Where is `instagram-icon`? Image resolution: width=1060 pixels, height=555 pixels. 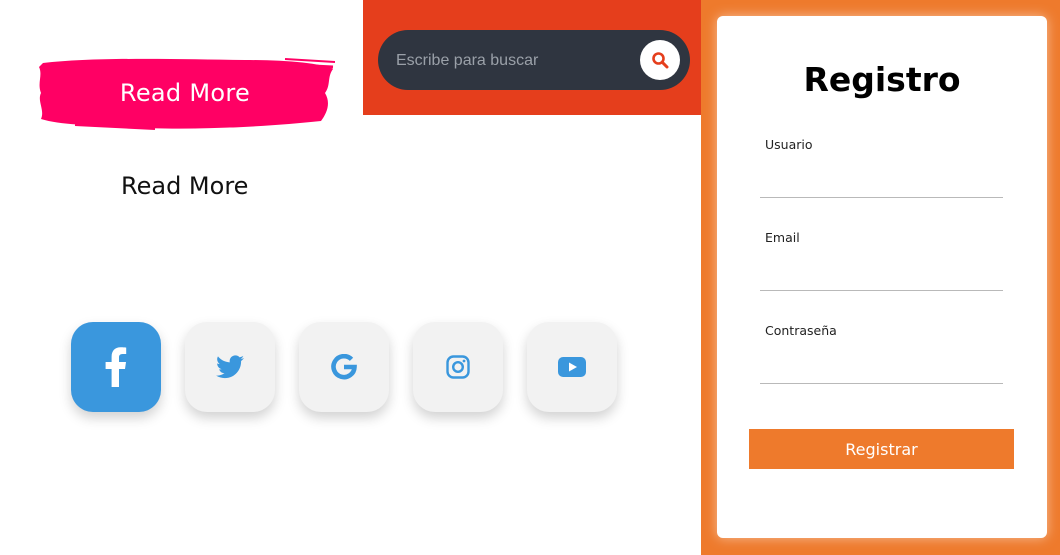 instagram-icon is located at coordinates (458, 367).